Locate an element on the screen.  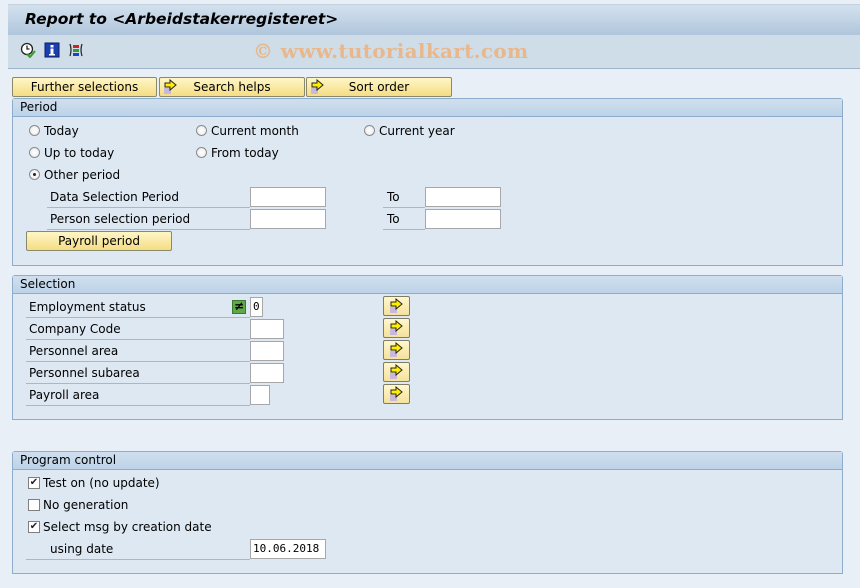
no-generation-checkbox is located at coordinates (34, 505).